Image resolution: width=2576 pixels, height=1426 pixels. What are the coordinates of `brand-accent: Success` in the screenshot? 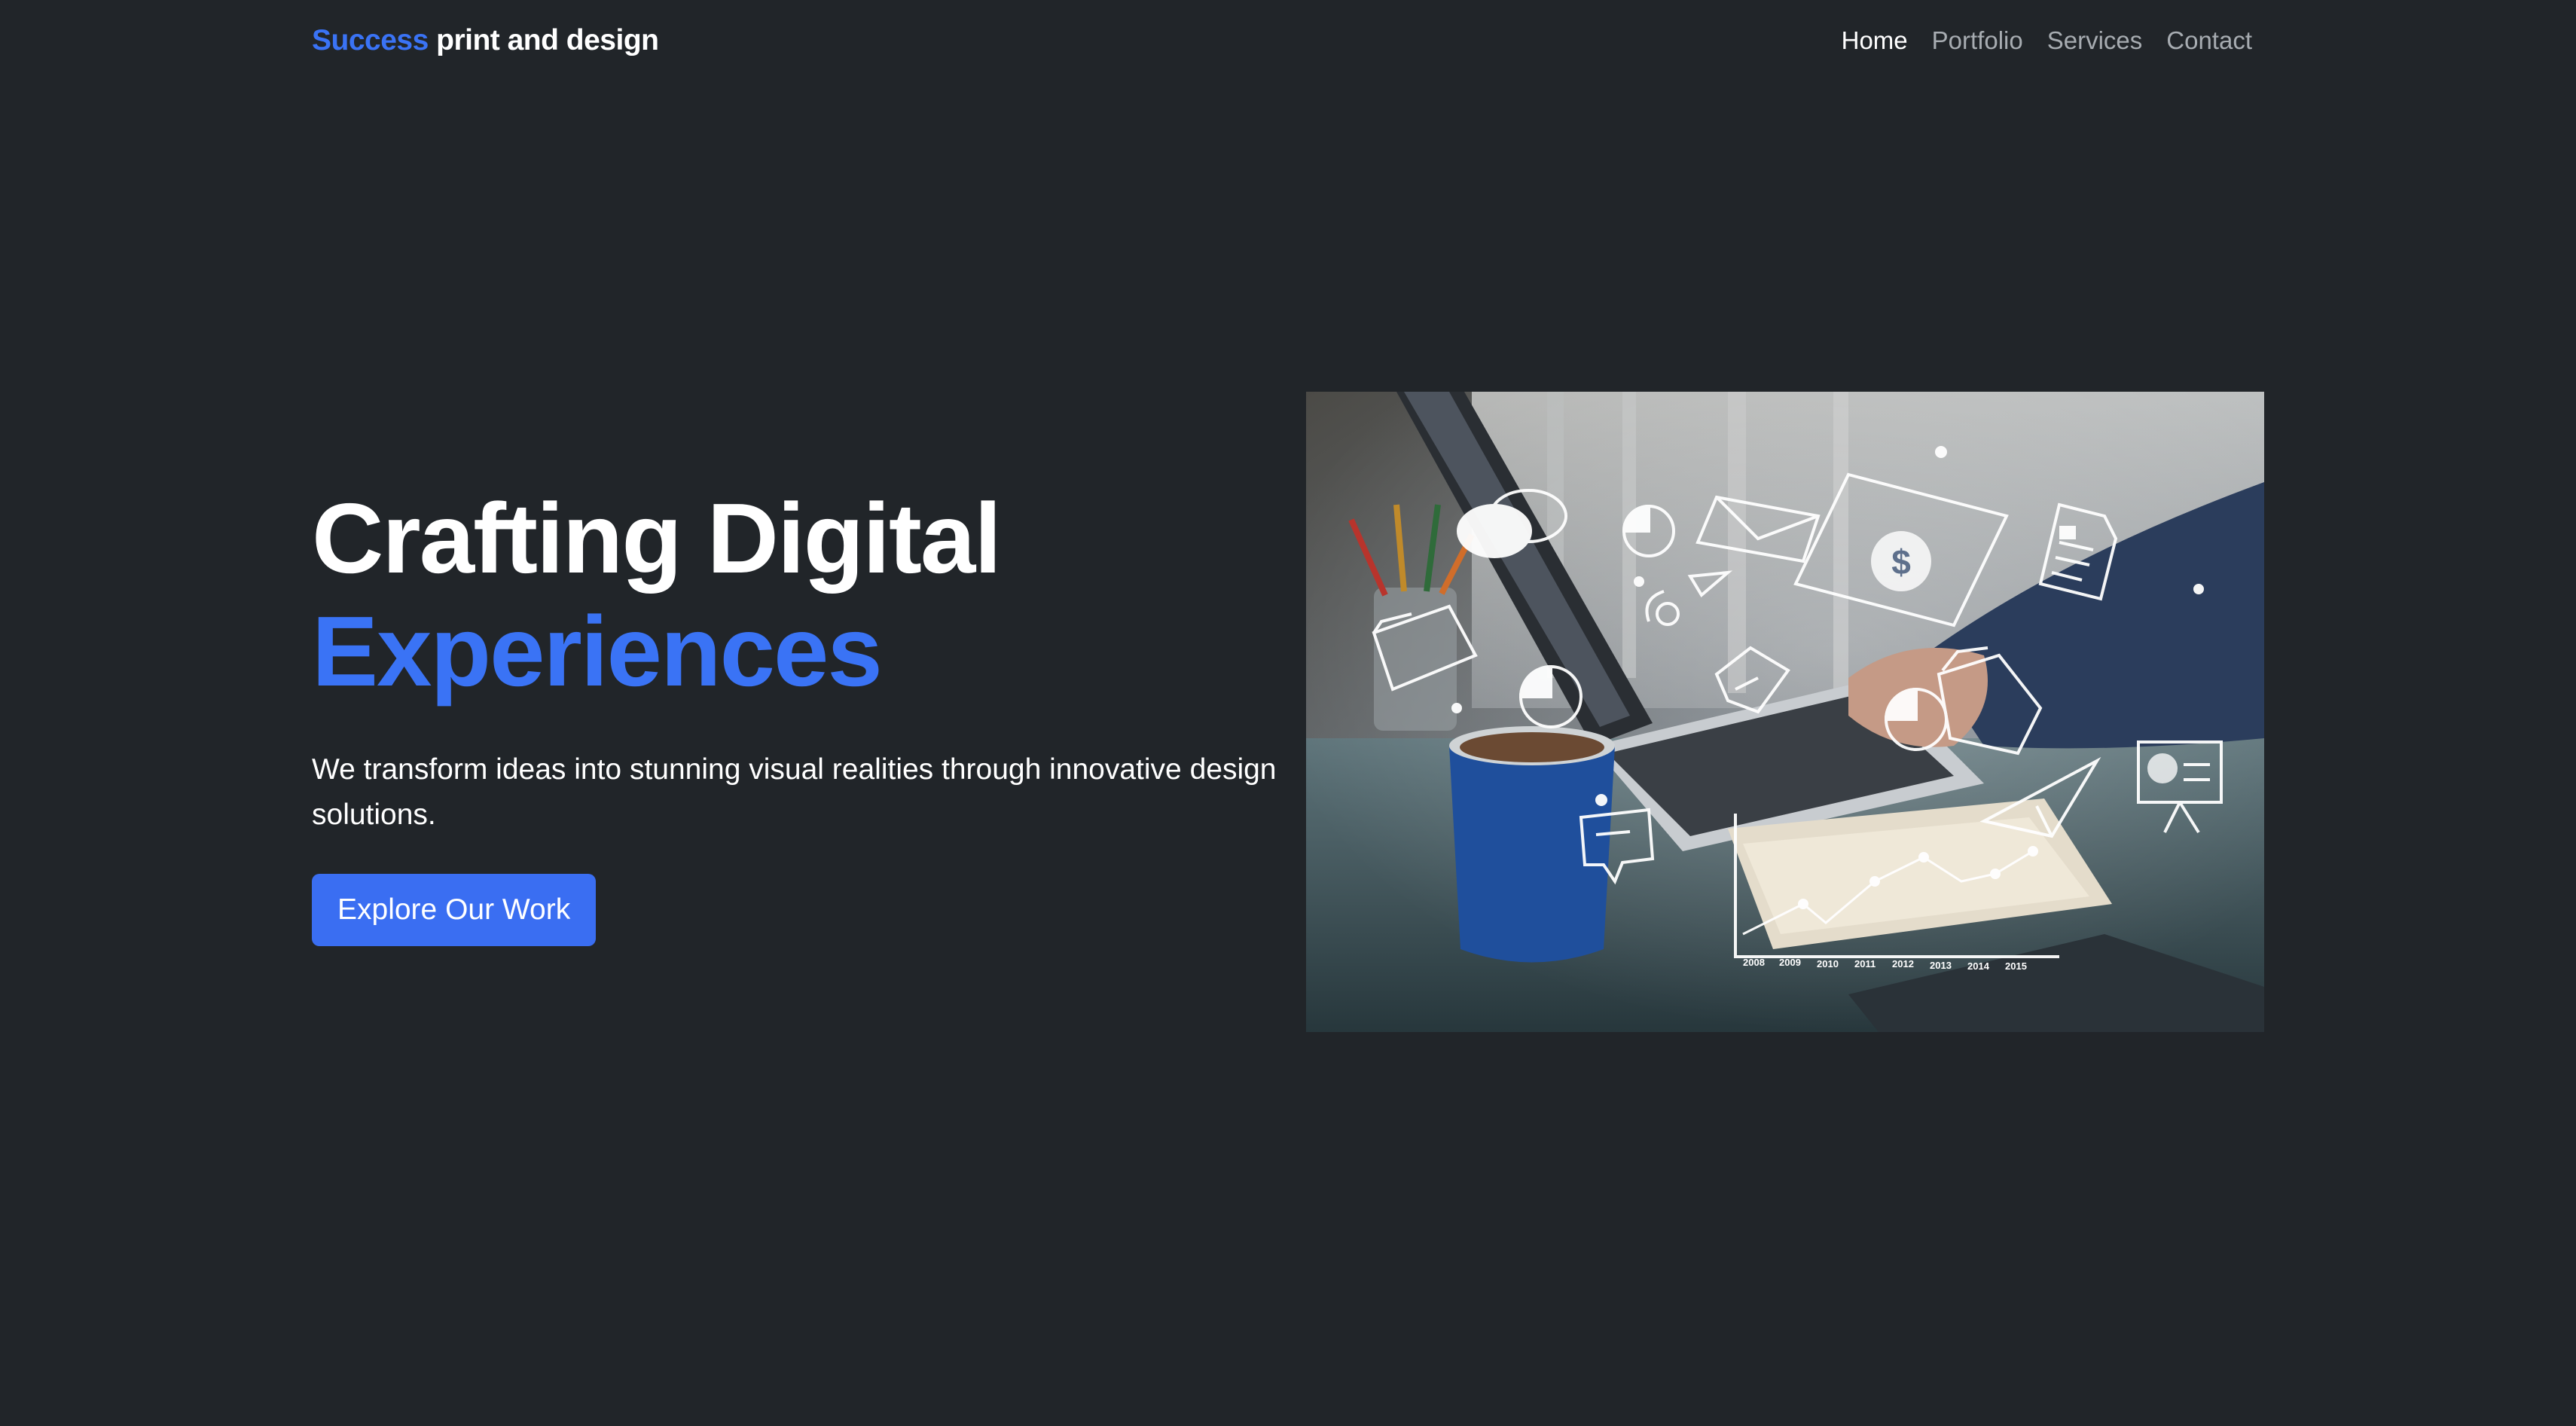 It's located at (371, 40).